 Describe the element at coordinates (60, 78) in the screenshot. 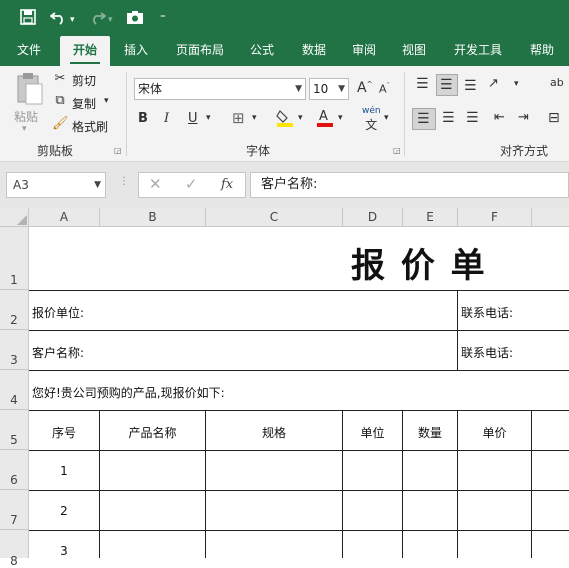

I see `scissors-icon: ✂` at that location.